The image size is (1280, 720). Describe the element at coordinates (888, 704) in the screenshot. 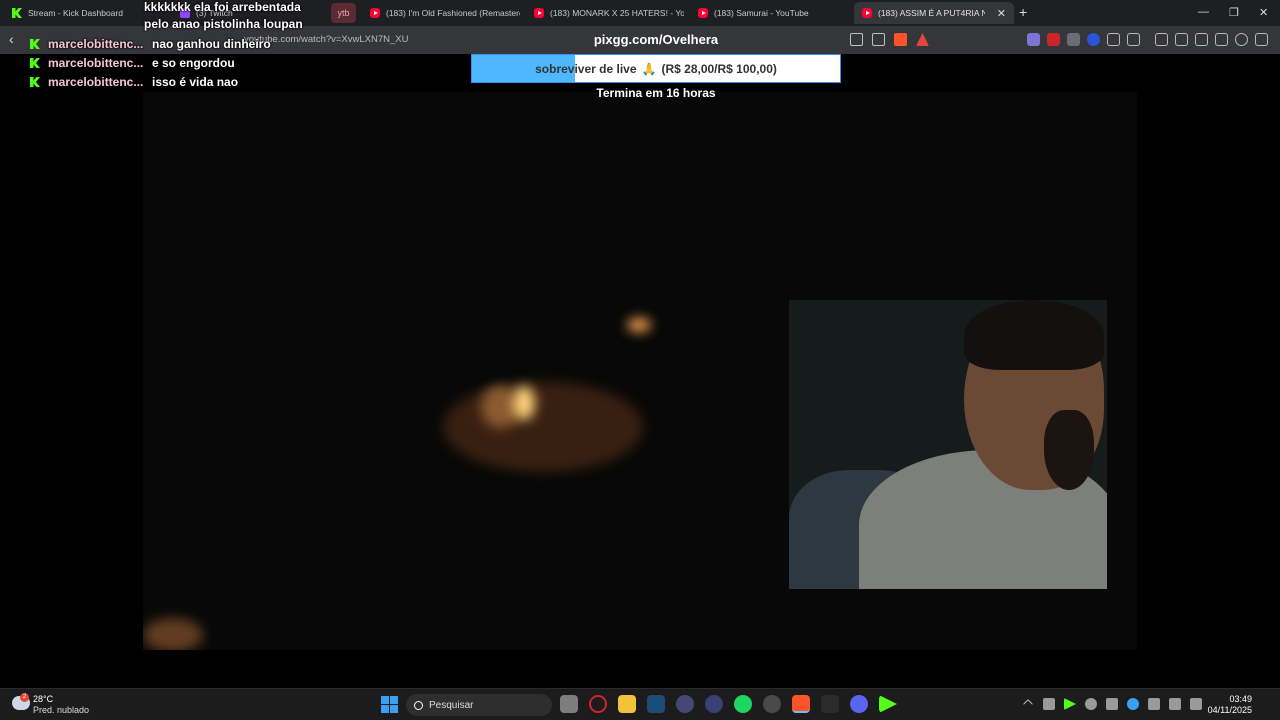

I see `kick-app-icon` at that location.